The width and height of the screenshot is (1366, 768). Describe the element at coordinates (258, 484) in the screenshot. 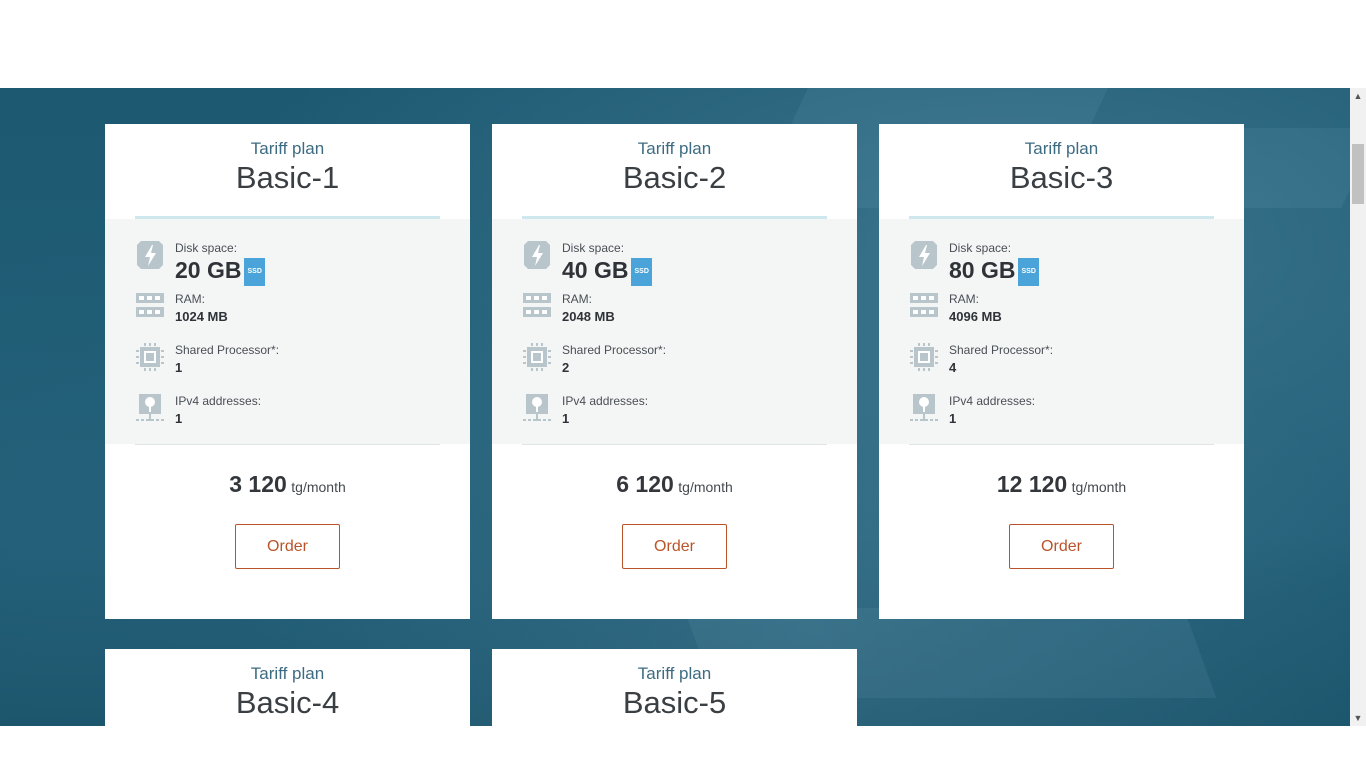

I see `price-amount: 3 120` at that location.